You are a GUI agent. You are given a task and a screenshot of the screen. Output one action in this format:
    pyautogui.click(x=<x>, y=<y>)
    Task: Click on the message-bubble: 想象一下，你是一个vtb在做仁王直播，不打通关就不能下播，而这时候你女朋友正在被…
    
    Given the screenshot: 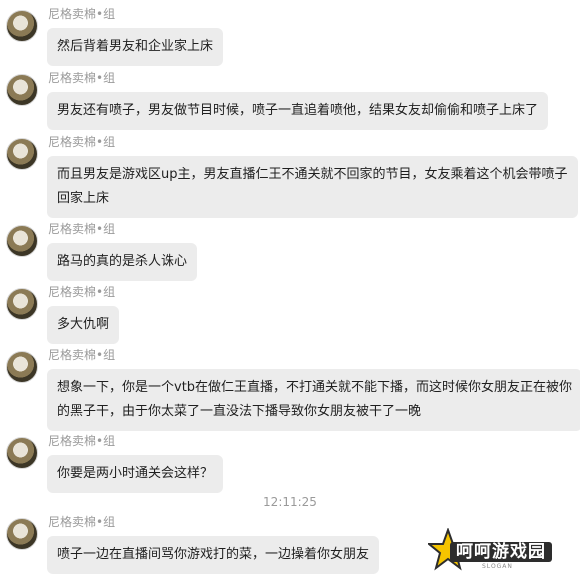 What is the action you would take?
    pyautogui.click(x=313, y=400)
    